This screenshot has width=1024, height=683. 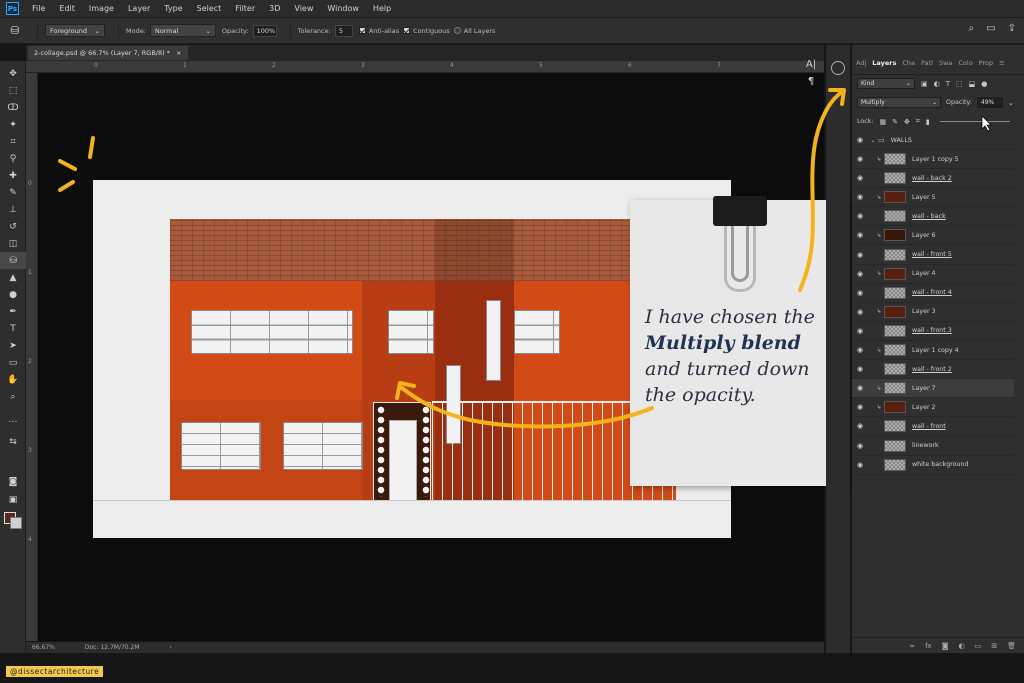 What do you see at coordinates (821, 191) in the screenshot?
I see `arrow-to-opacity` at bounding box center [821, 191].